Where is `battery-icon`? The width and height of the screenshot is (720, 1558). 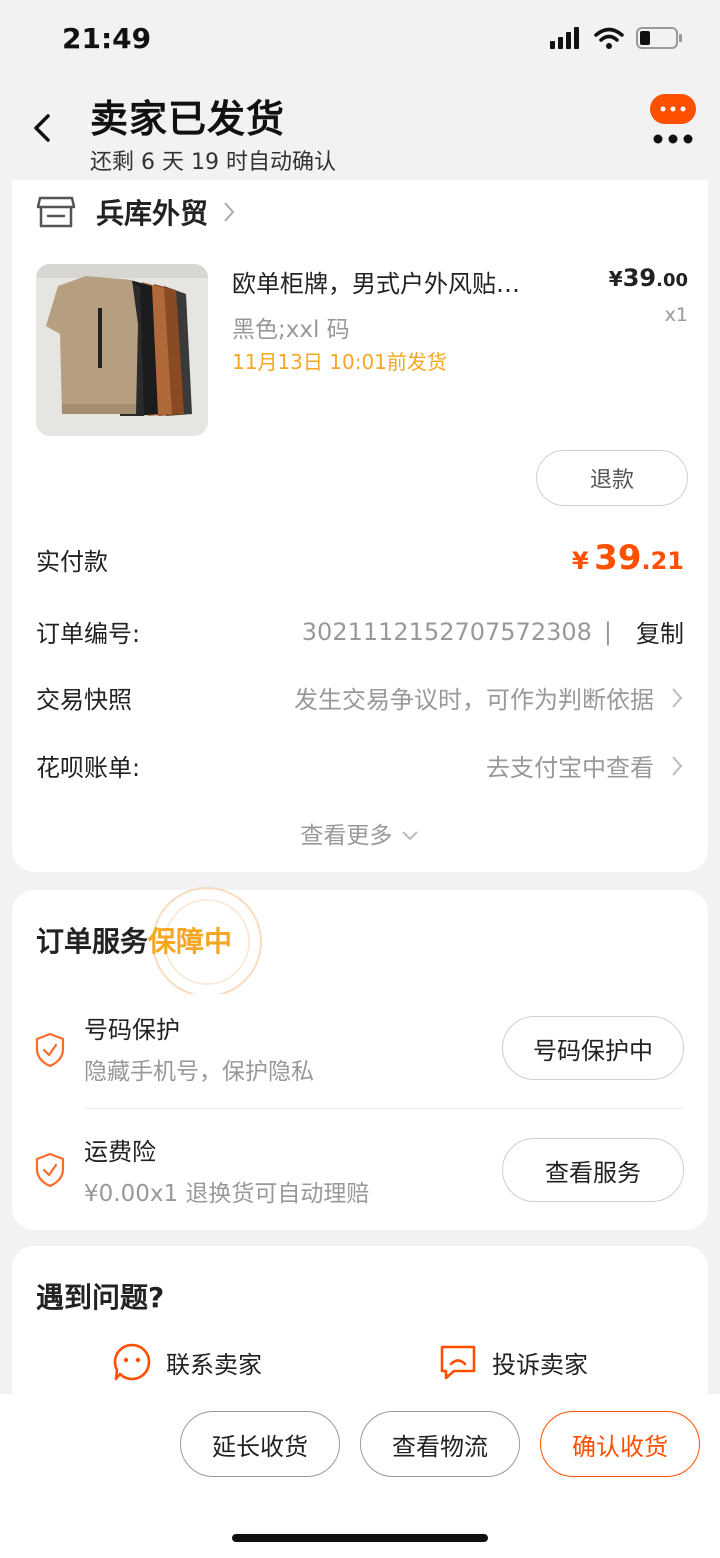
battery-icon is located at coordinates (659, 38).